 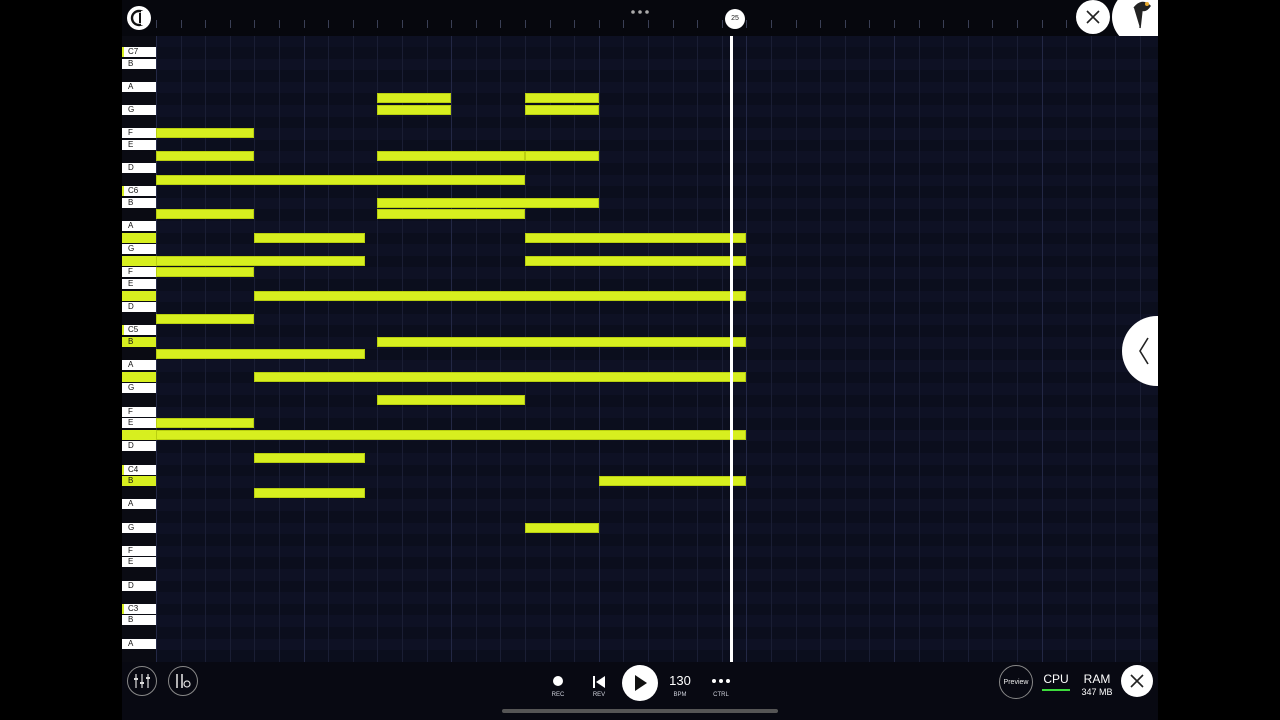 I want to click on rewind-button: REV, so click(x=599, y=685).